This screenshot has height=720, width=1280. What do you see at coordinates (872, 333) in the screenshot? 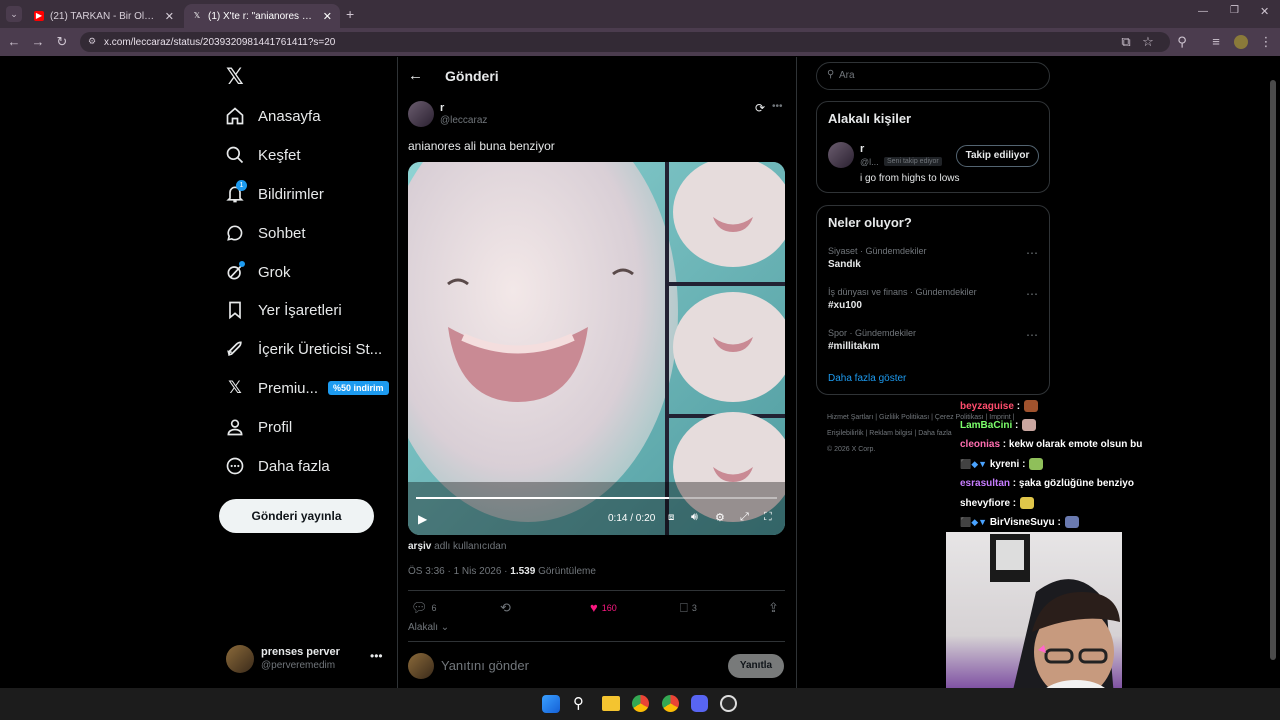
I see `trend-meta: Spor · Gündemdekiler` at bounding box center [872, 333].